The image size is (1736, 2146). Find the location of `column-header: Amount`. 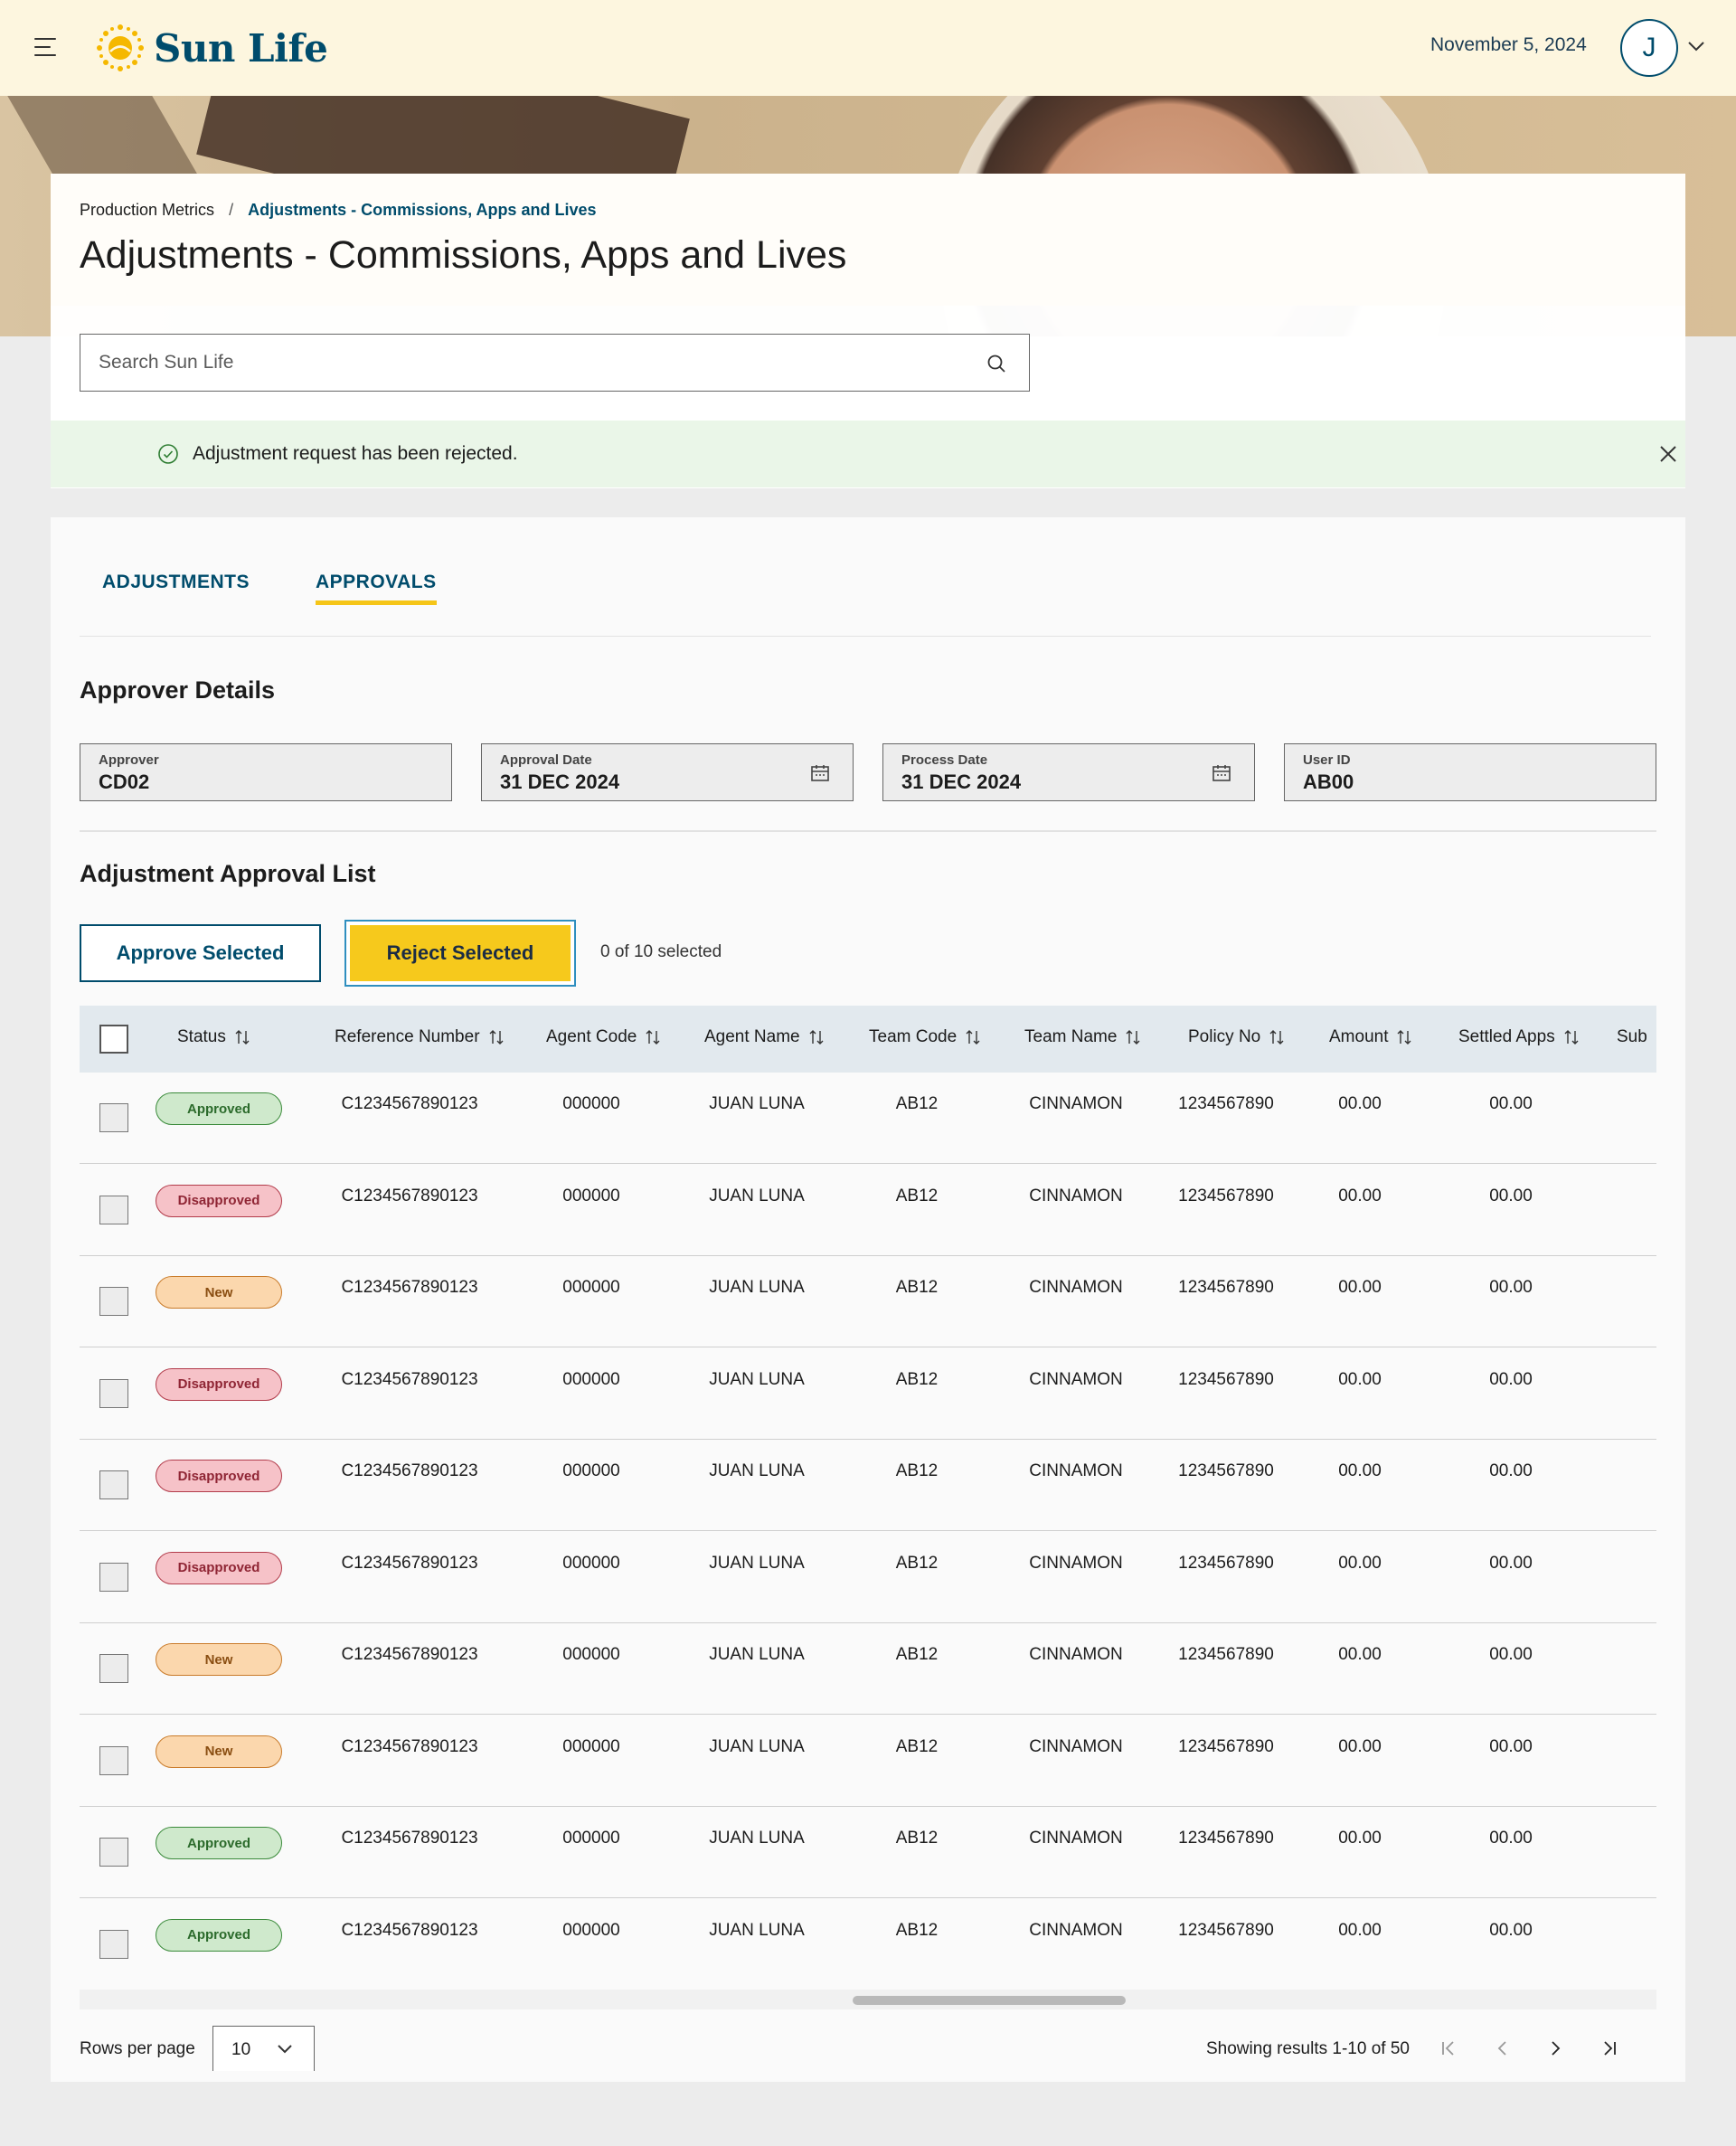

column-header: Amount is located at coordinates (1370, 1037).